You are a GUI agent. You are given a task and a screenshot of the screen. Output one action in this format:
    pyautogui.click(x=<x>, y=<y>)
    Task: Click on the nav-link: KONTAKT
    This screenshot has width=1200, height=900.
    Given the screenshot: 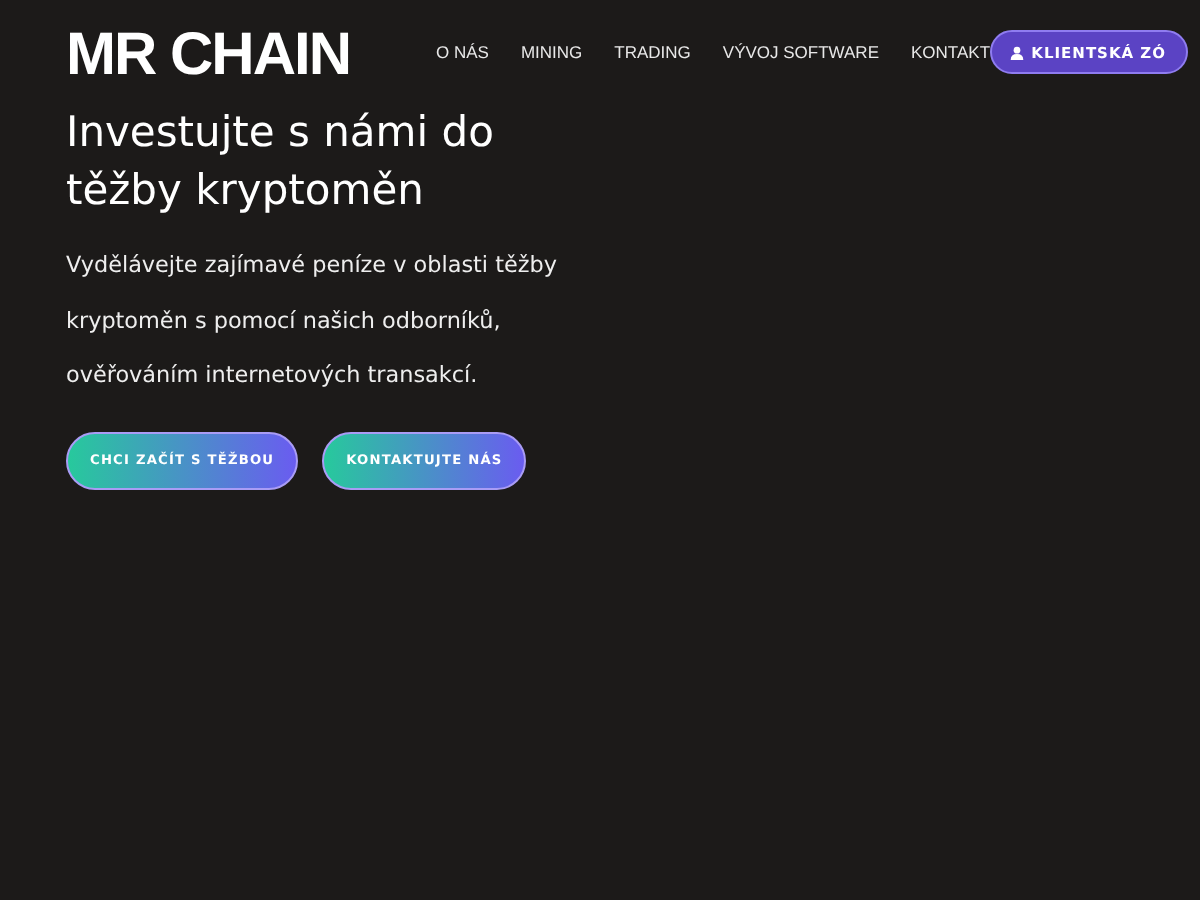 What is the action you would take?
    pyautogui.click(x=951, y=52)
    